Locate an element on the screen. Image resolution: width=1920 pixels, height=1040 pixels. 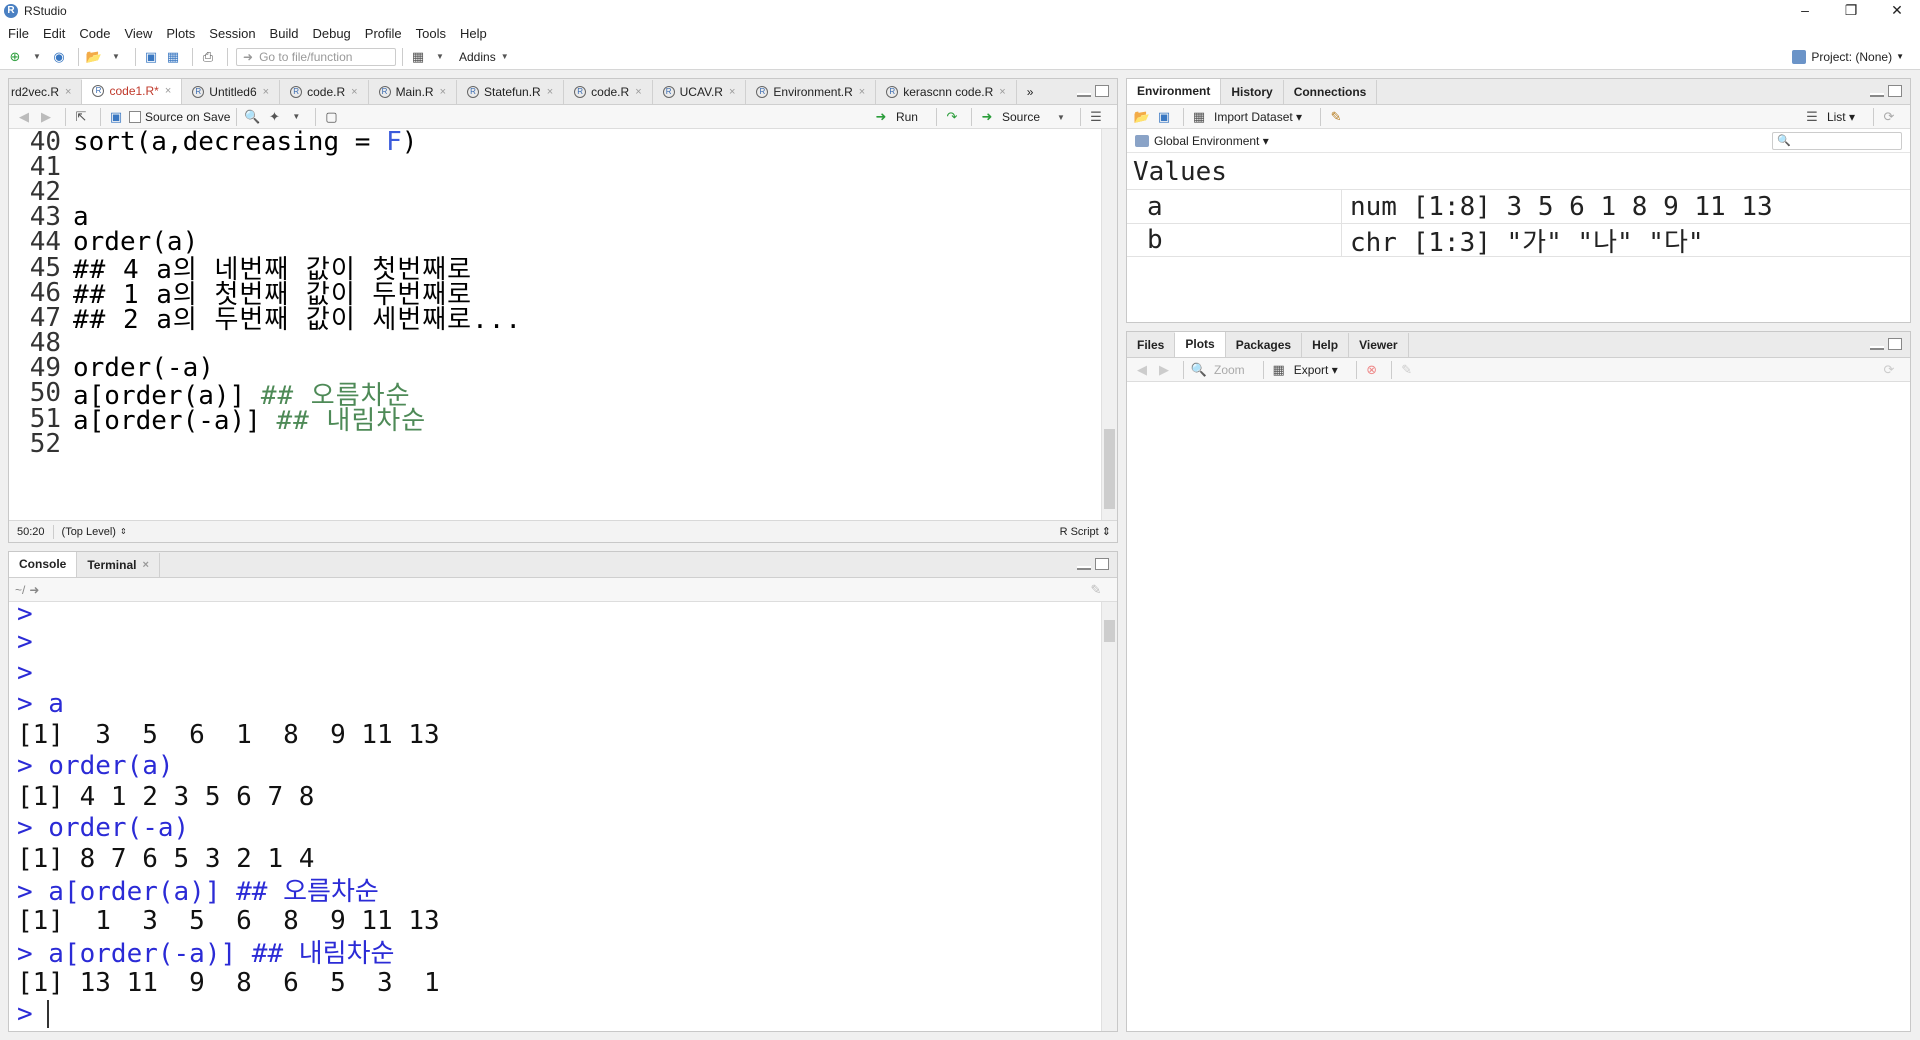
source-on-save-checkbox is located at coordinates (135, 116).